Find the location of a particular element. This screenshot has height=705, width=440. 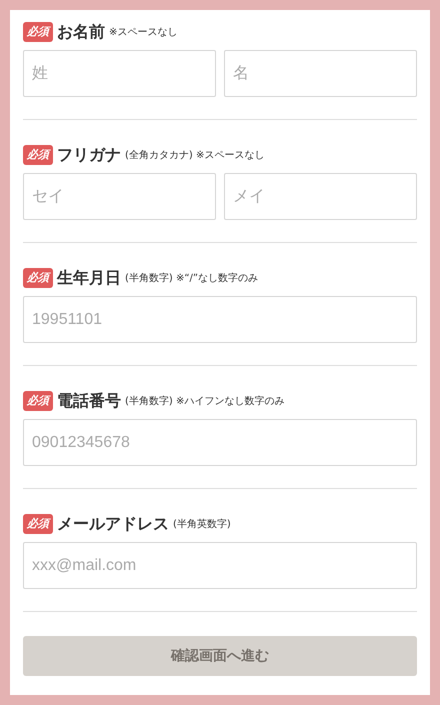

field-note: (半角数字) ※ハイフンなし数字のみ is located at coordinates (204, 401).